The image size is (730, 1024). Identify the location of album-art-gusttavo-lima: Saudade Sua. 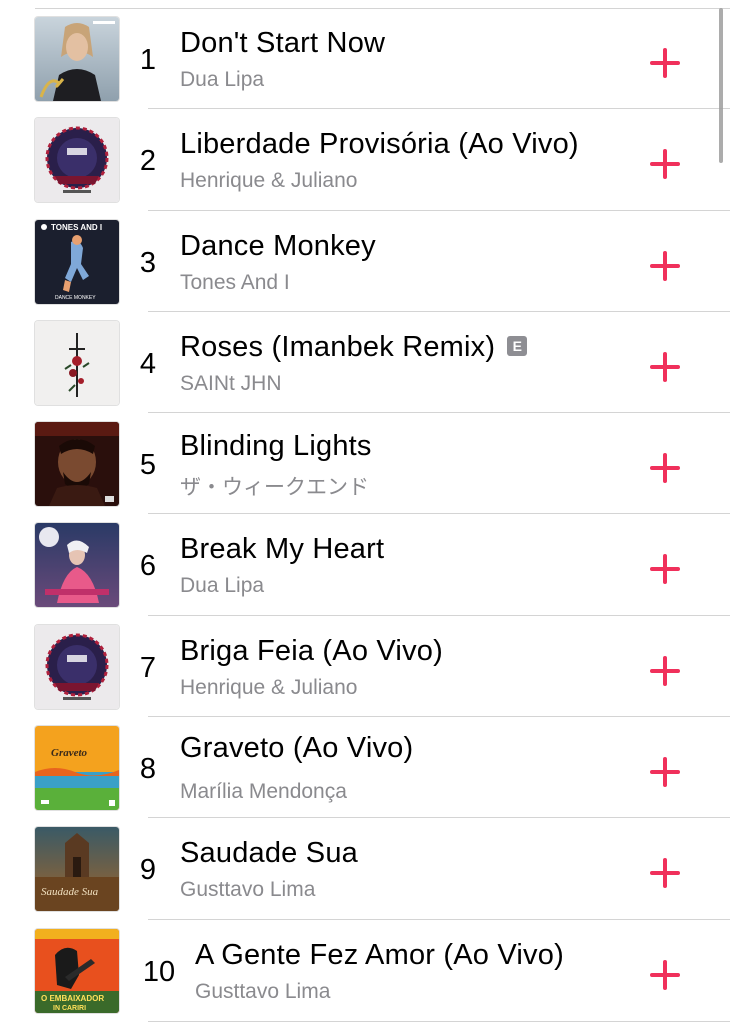
(77, 869).